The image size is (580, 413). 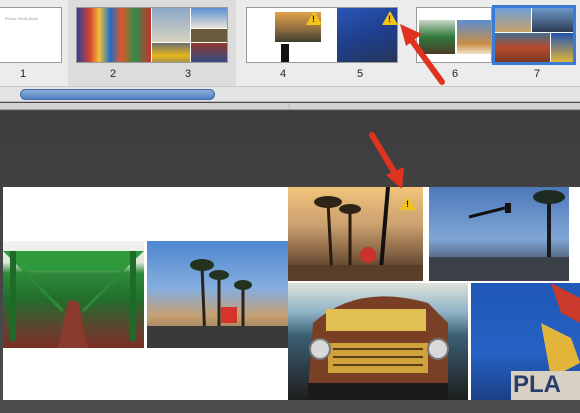 I want to click on page-group-1: iPhoto Photo Book 1, so click(x=33, y=45).